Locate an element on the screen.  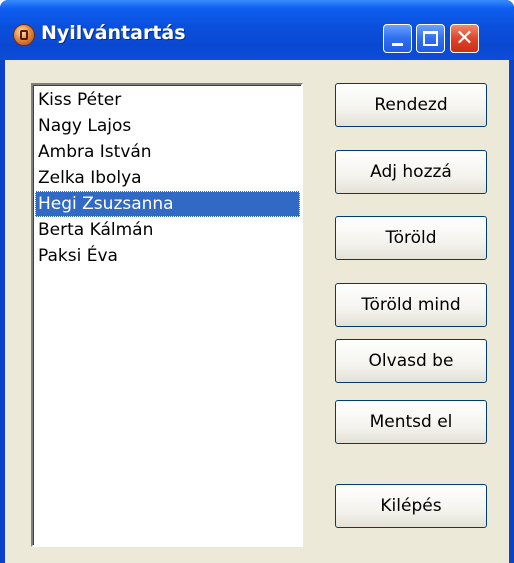
list-item: Berta Kálmán is located at coordinates (167, 230).